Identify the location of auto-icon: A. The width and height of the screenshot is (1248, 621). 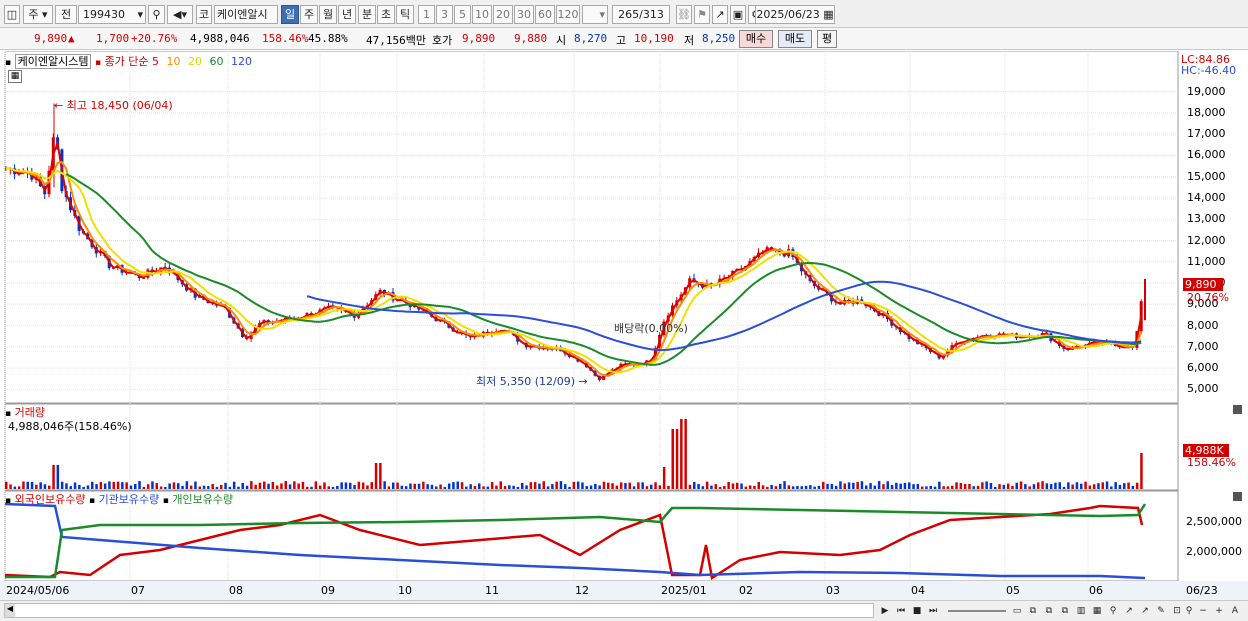
(1235, 611).